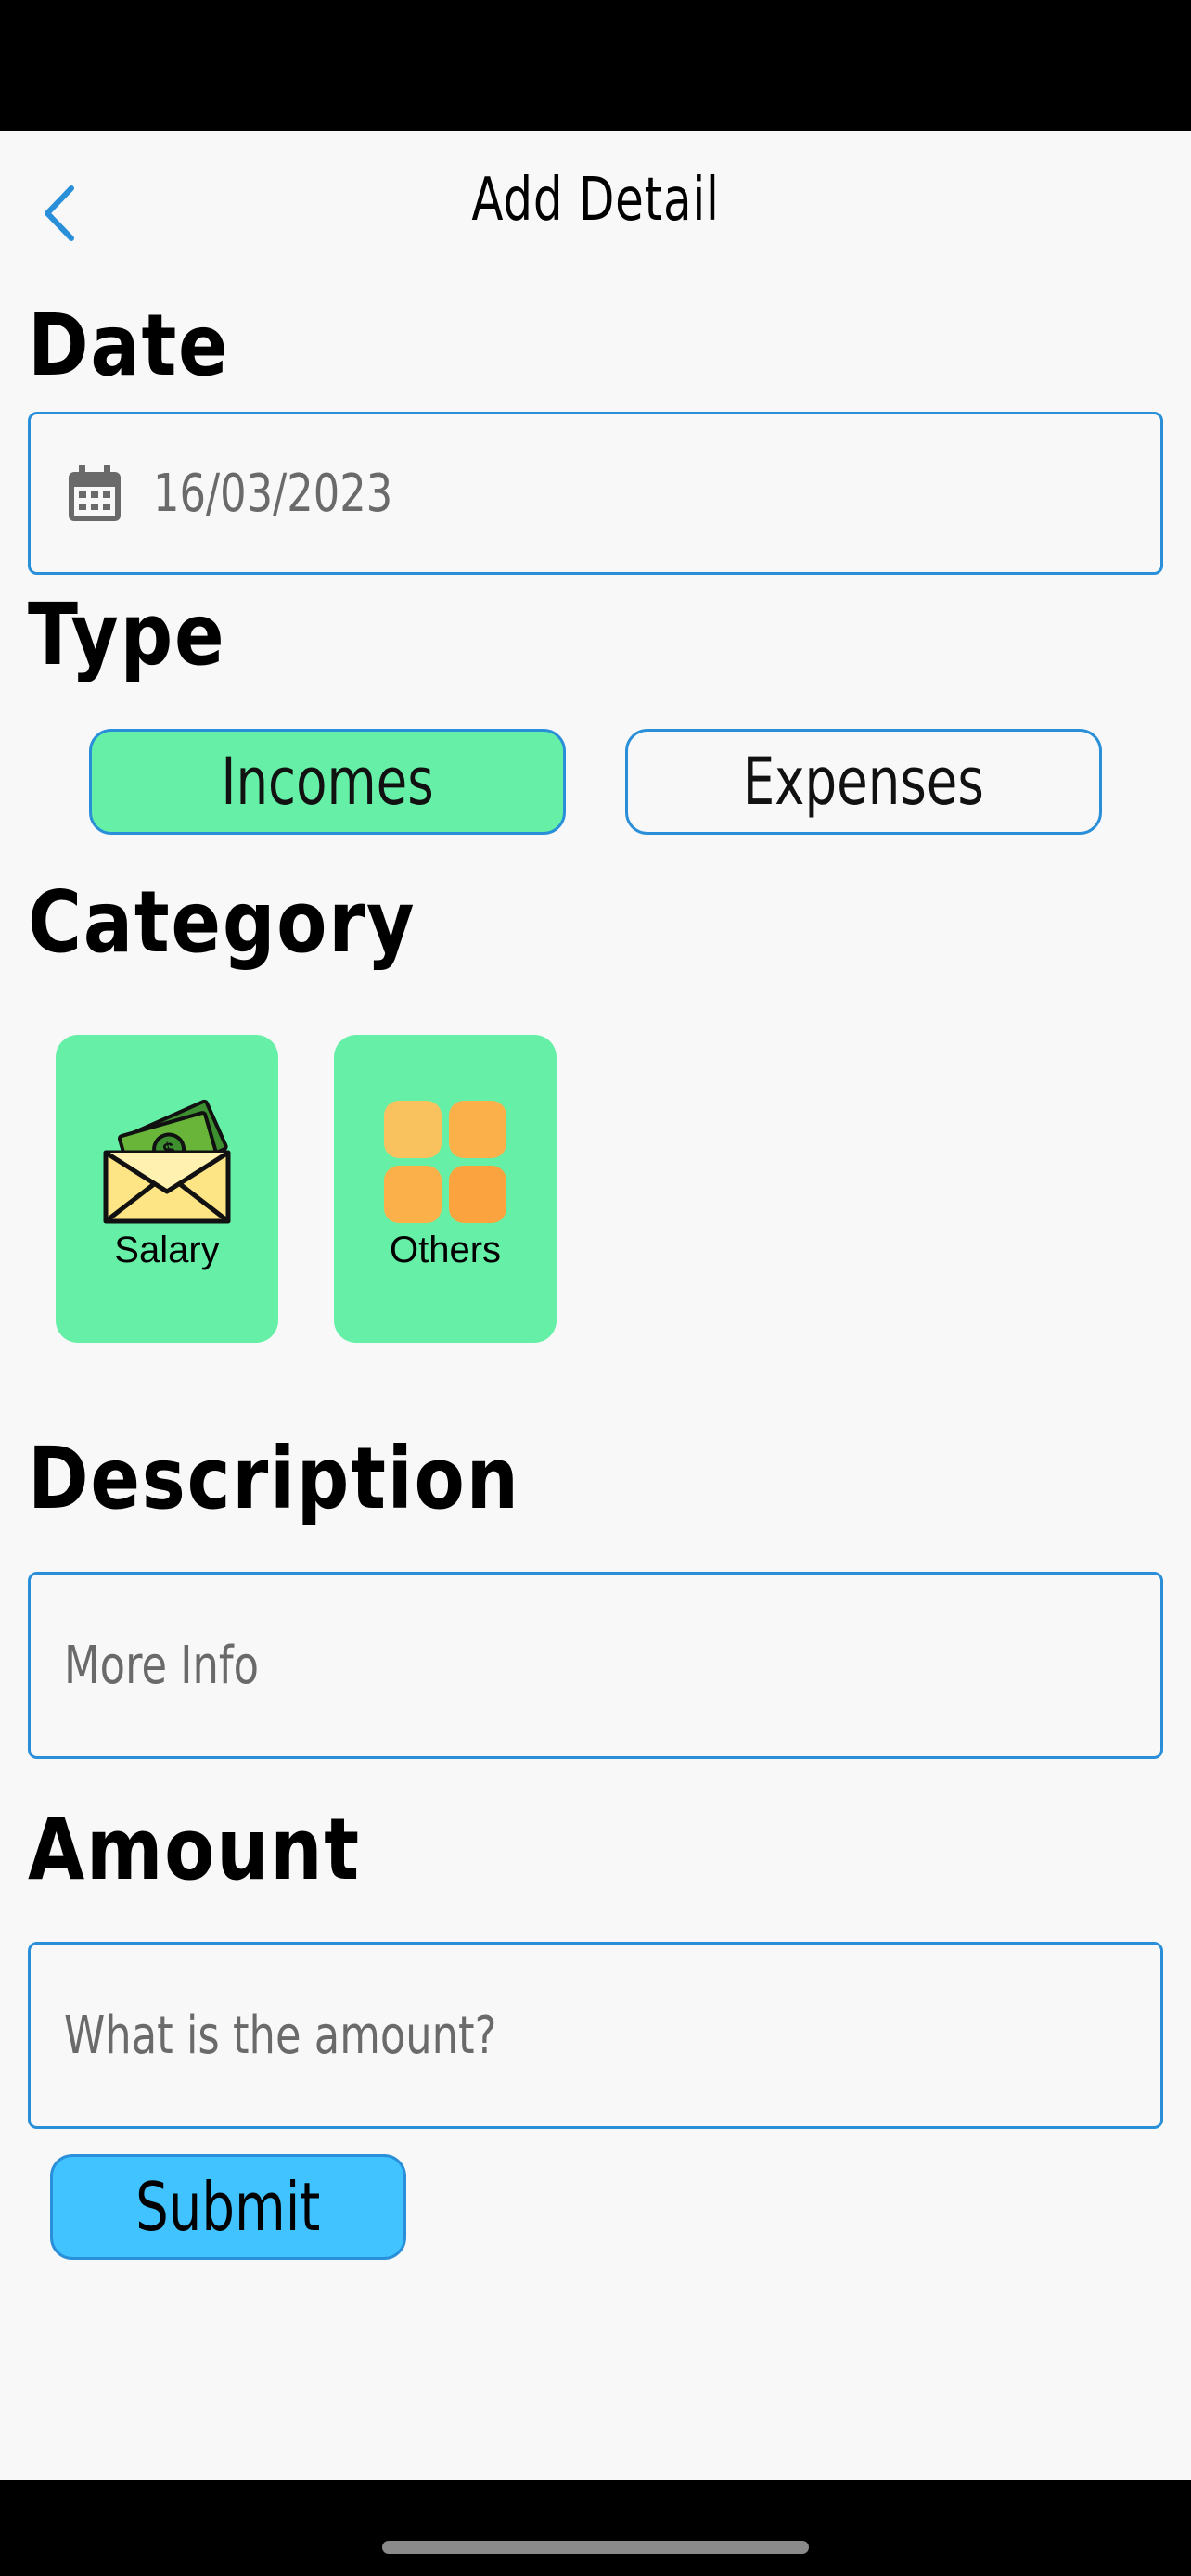 The height and width of the screenshot is (2576, 1191). I want to click on money-envelope-icon: $, so click(167, 1162).